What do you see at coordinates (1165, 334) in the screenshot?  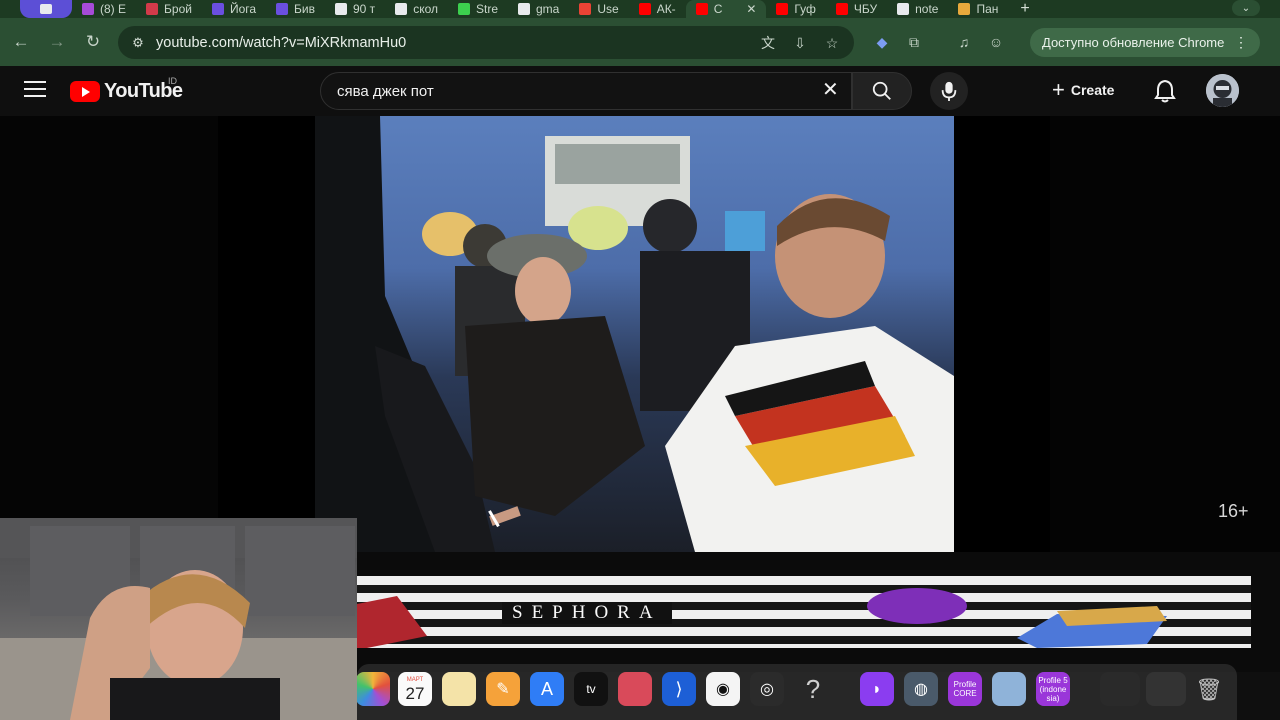 I see `ambient-right` at bounding box center [1165, 334].